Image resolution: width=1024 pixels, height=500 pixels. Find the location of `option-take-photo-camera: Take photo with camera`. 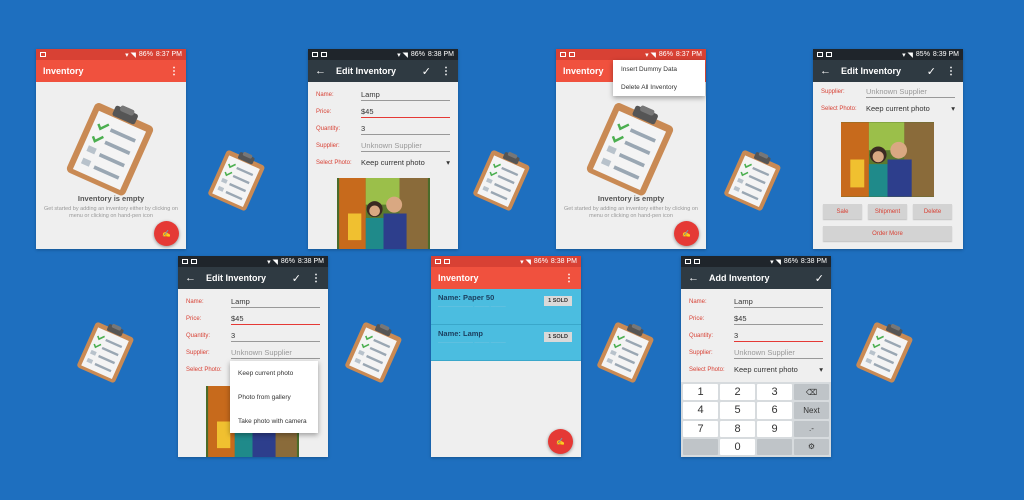

option-take-photo-camera: Take photo with camera is located at coordinates (274, 421).